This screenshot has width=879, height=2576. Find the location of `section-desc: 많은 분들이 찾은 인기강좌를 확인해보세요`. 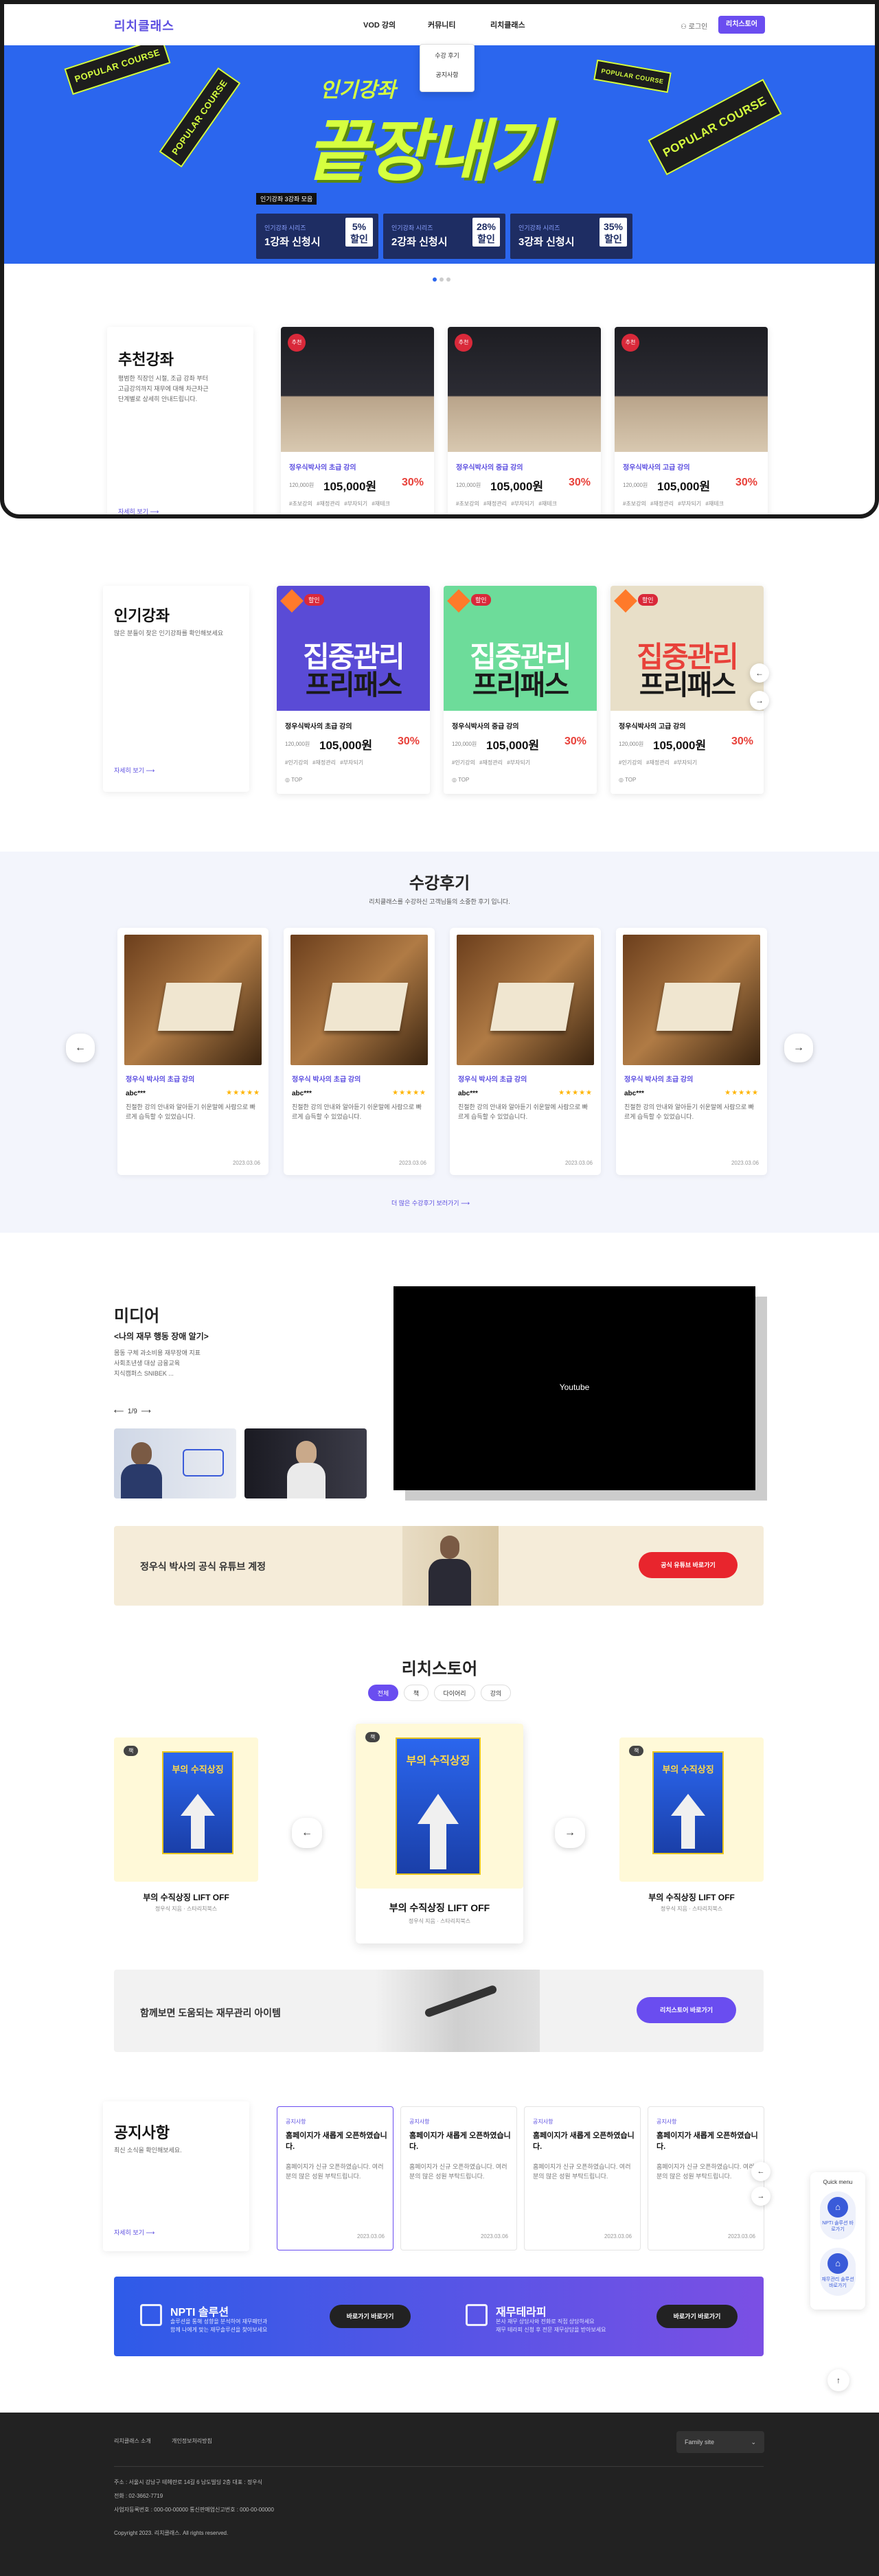

section-desc: 많은 분들이 찾은 인기강좌를 확인해보세요 is located at coordinates (169, 633).